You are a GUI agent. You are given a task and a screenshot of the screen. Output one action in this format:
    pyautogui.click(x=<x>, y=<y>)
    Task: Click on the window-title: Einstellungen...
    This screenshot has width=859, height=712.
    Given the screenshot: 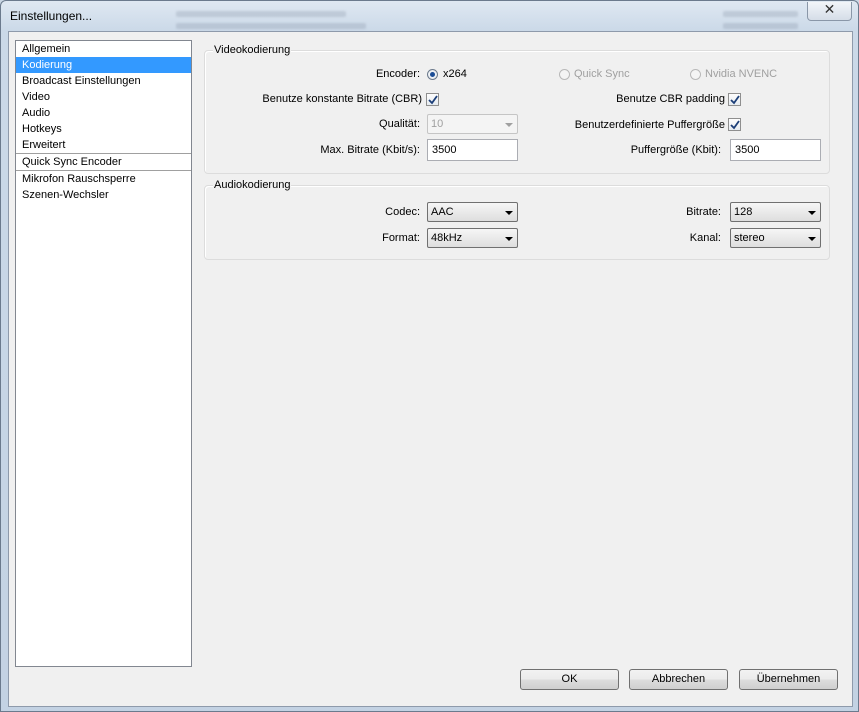 What is the action you would take?
    pyautogui.click(x=51, y=16)
    